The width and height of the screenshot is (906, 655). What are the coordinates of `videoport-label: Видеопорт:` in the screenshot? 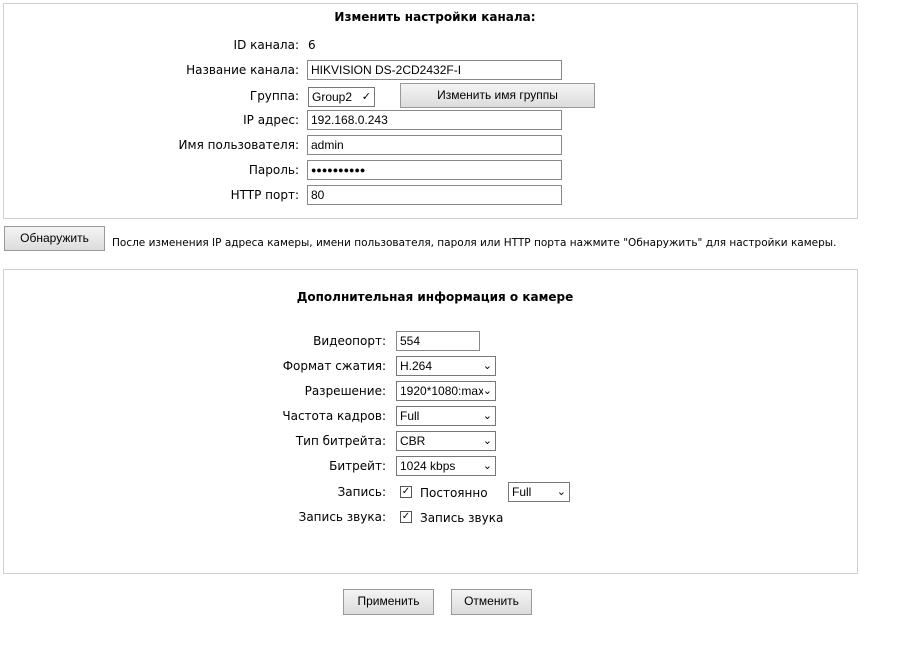 It's located at (349, 341).